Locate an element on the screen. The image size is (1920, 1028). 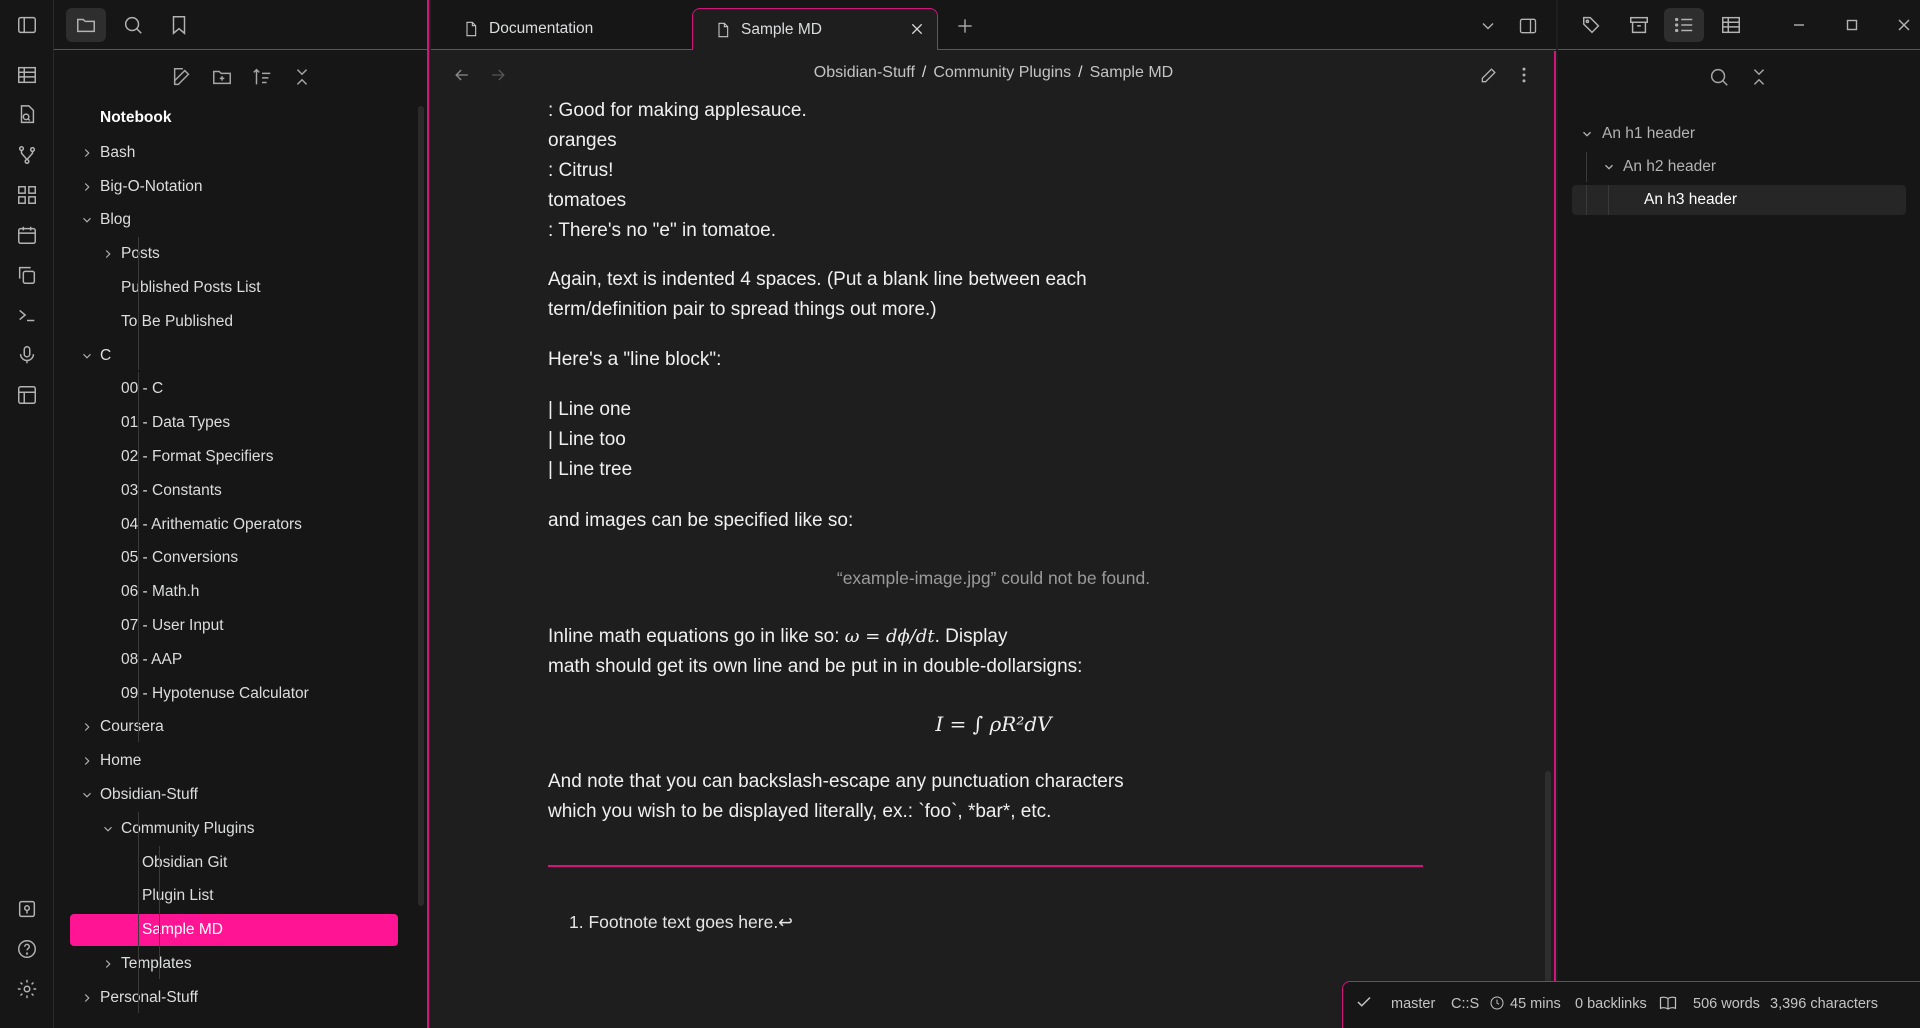
ribbon is located at coordinates (27, 514).